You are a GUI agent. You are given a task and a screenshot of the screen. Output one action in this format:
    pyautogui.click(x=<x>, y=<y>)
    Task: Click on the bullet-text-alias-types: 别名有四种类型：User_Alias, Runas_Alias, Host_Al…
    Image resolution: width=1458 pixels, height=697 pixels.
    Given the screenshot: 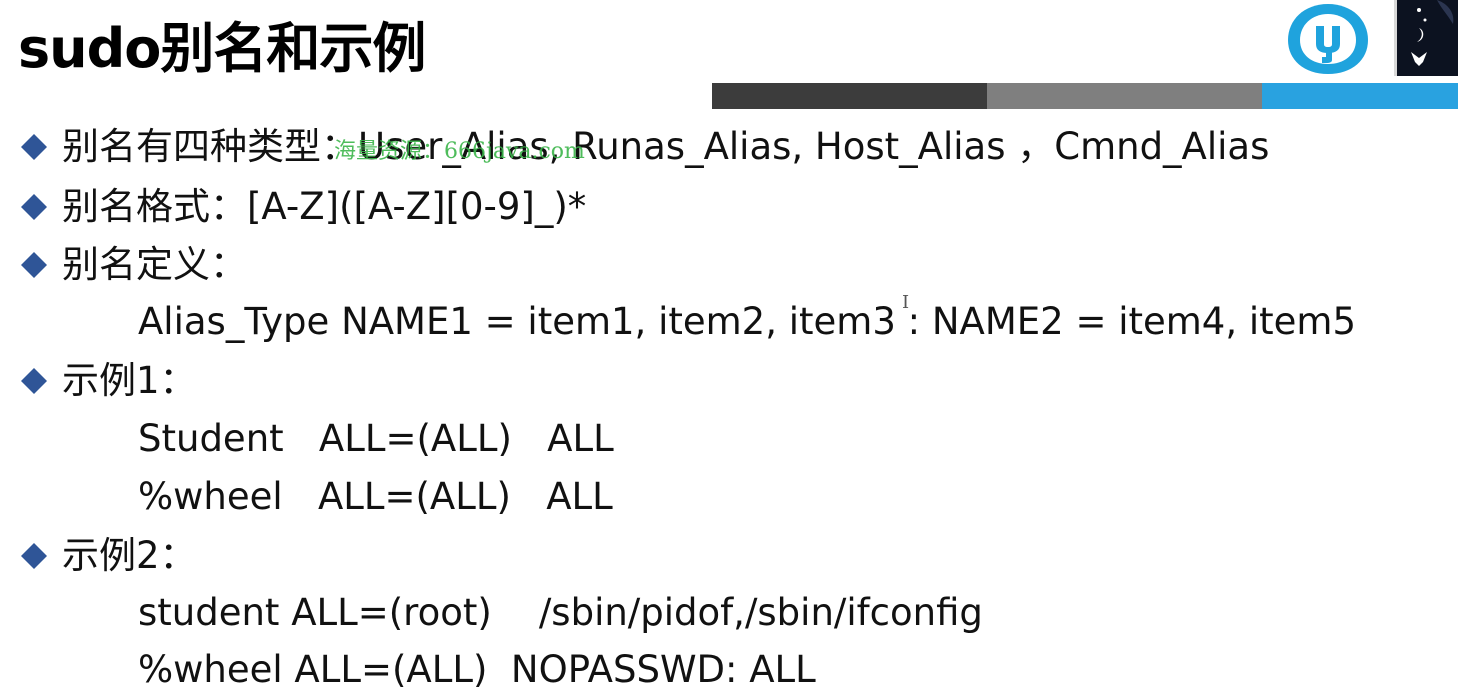 What is the action you would take?
    pyautogui.click(x=666, y=146)
    